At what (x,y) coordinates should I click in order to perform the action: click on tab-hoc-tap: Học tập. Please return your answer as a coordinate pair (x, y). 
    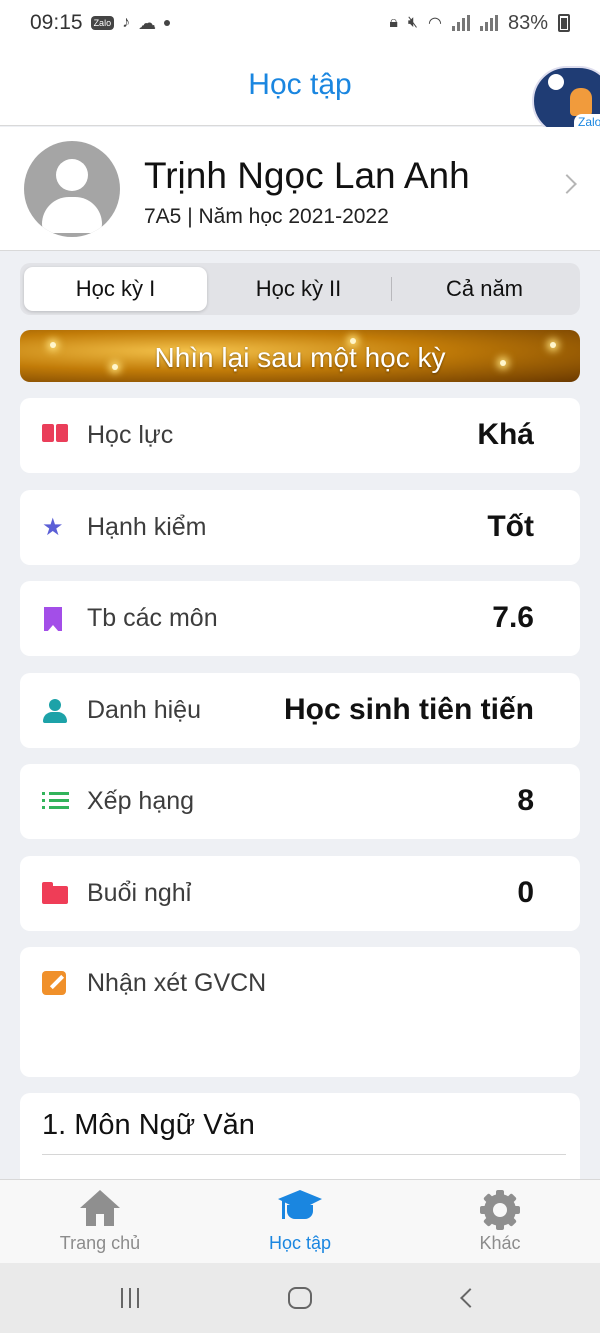
    Looking at the image, I should click on (300, 1222).